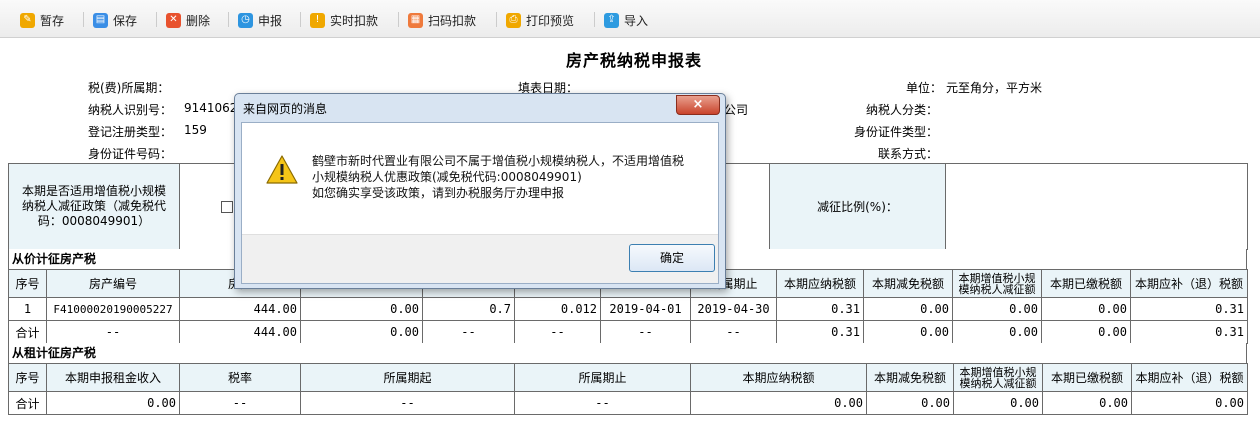  Describe the element at coordinates (227, 207) in the screenshot. I see `policy-checkbox` at that location.